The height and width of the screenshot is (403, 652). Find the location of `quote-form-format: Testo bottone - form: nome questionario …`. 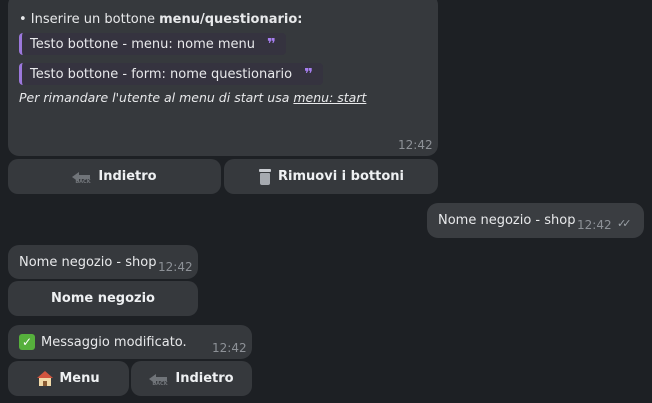

quote-form-format: Testo bottone - form: nome questionario … is located at coordinates (171, 74).